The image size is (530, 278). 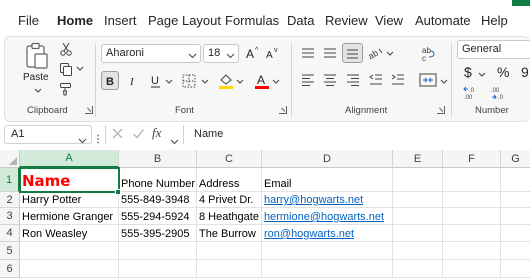 What do you see at coordinates (158, 216) in the screenshot?
I see `cell-b3: 555-294-5924` at bounding box center [158, 216].